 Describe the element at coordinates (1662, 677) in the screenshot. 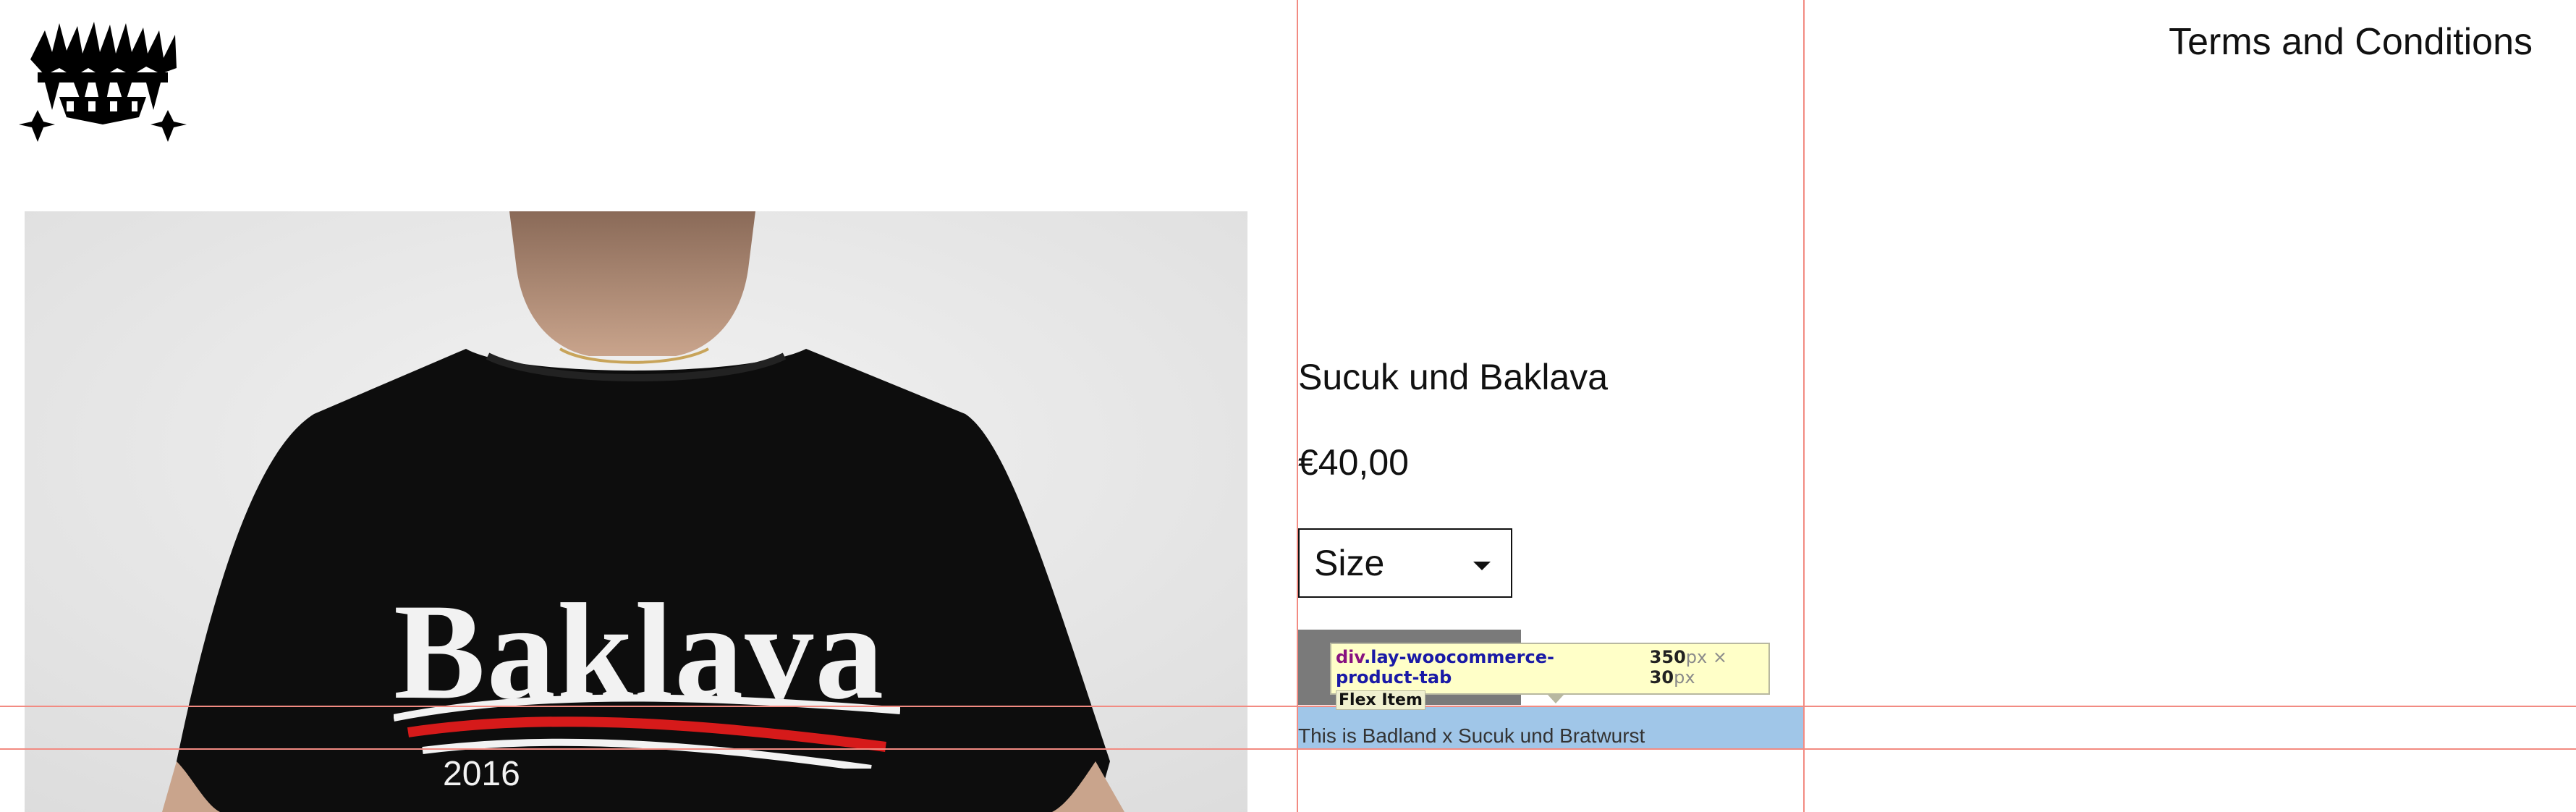

I see `inspector-height: 30` at that location.